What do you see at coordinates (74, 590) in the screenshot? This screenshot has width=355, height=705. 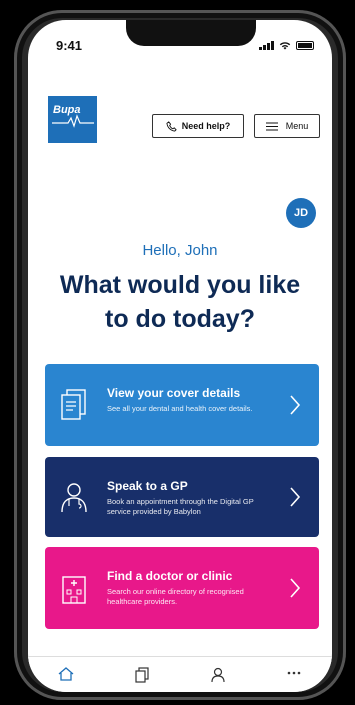 I see `hospital-icon` at bounding box center [74, 590].